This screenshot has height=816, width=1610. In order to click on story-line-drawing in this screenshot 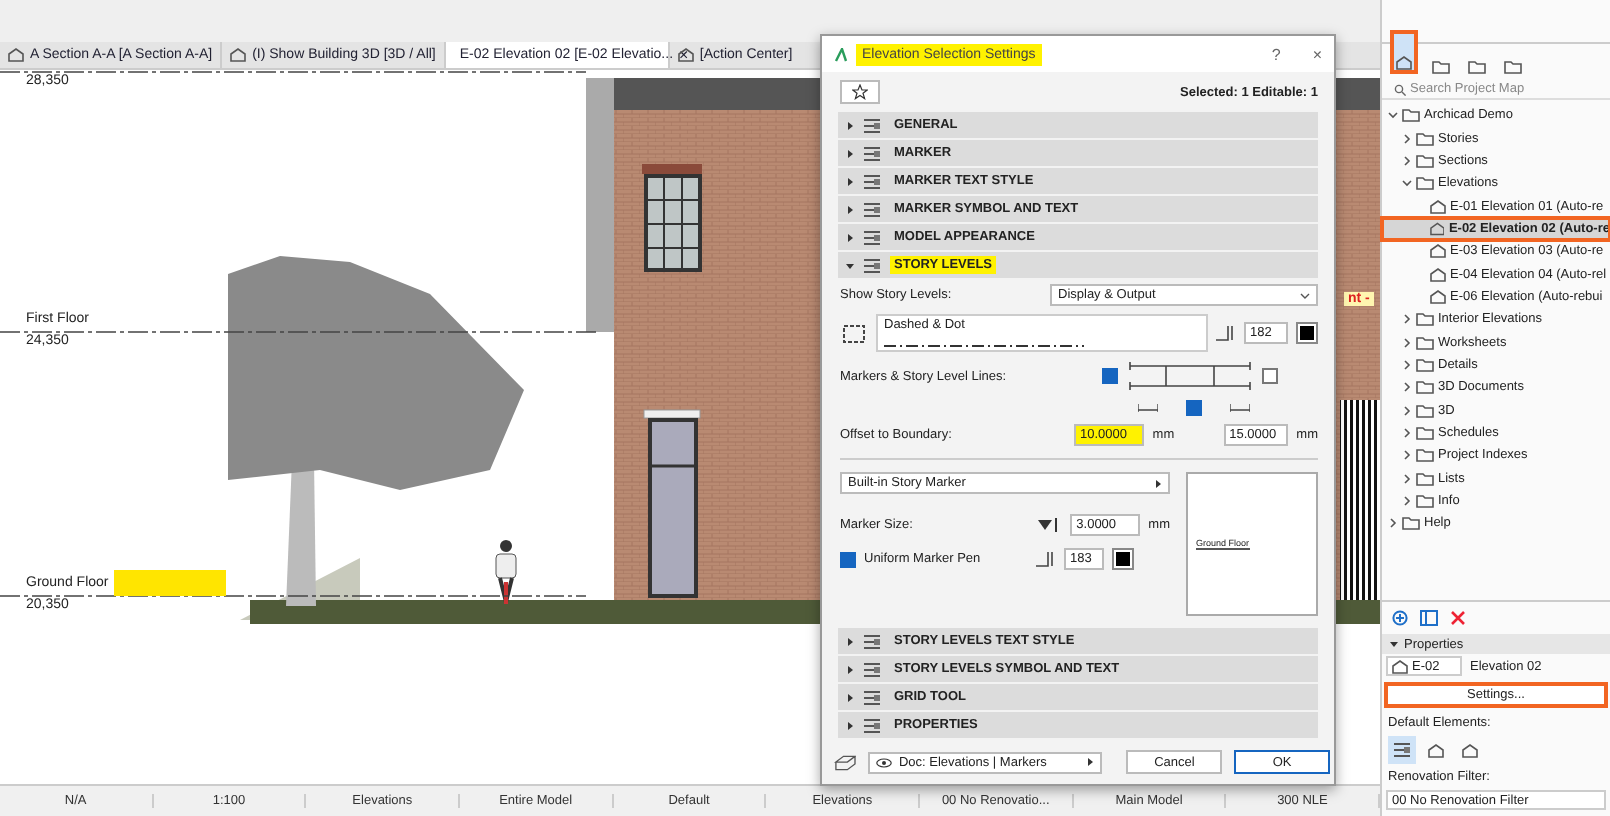, I will do `click(1190, 376)`.